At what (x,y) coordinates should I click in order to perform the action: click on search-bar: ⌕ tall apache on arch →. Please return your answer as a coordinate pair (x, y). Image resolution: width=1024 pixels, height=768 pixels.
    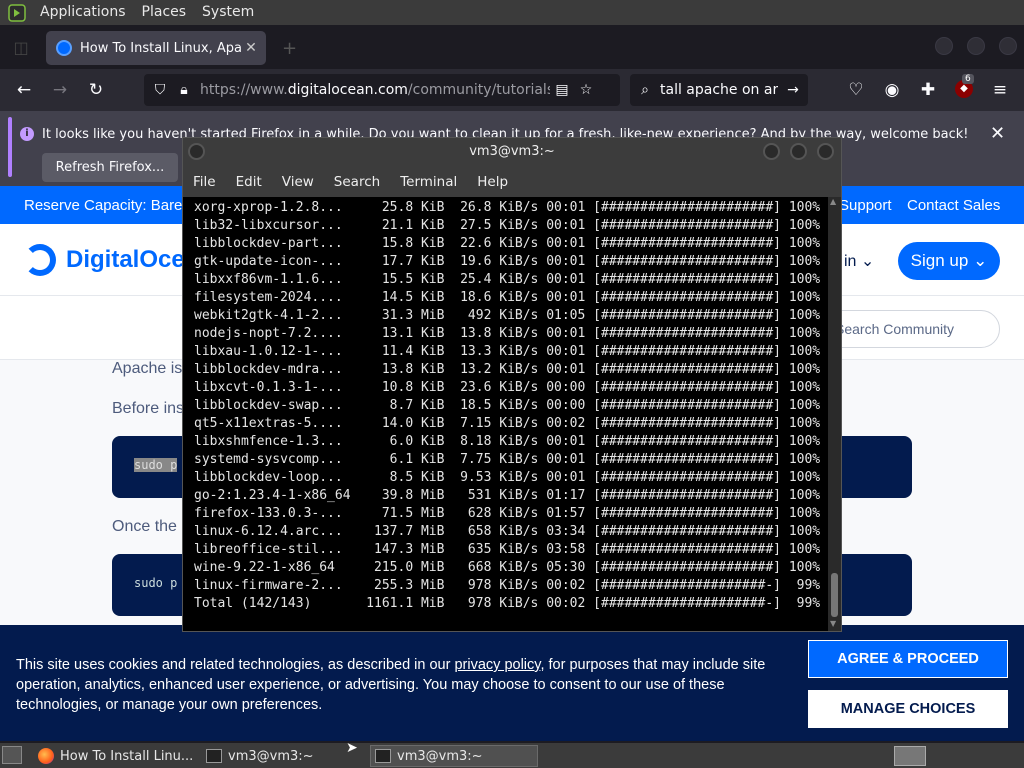
    Looking at the image, I should click on (719, 90).